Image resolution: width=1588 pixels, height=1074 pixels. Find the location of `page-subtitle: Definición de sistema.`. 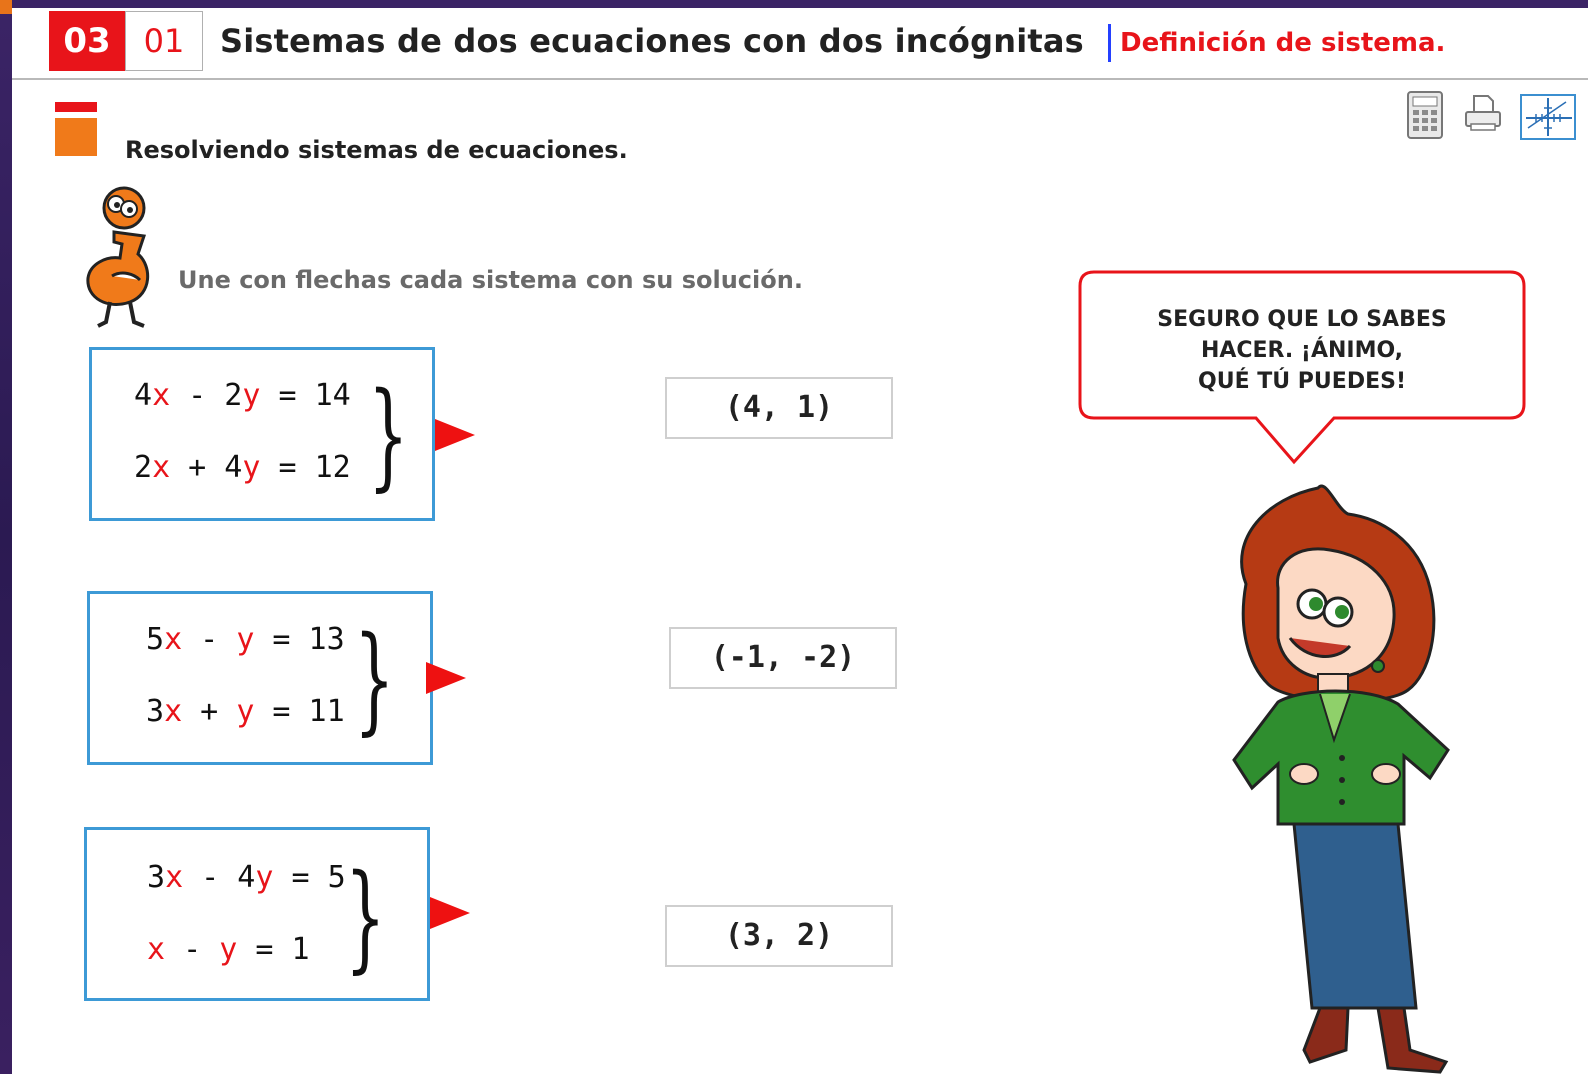

page-subtitle: Definición de sistema. is located at coordinates (1283, 43).